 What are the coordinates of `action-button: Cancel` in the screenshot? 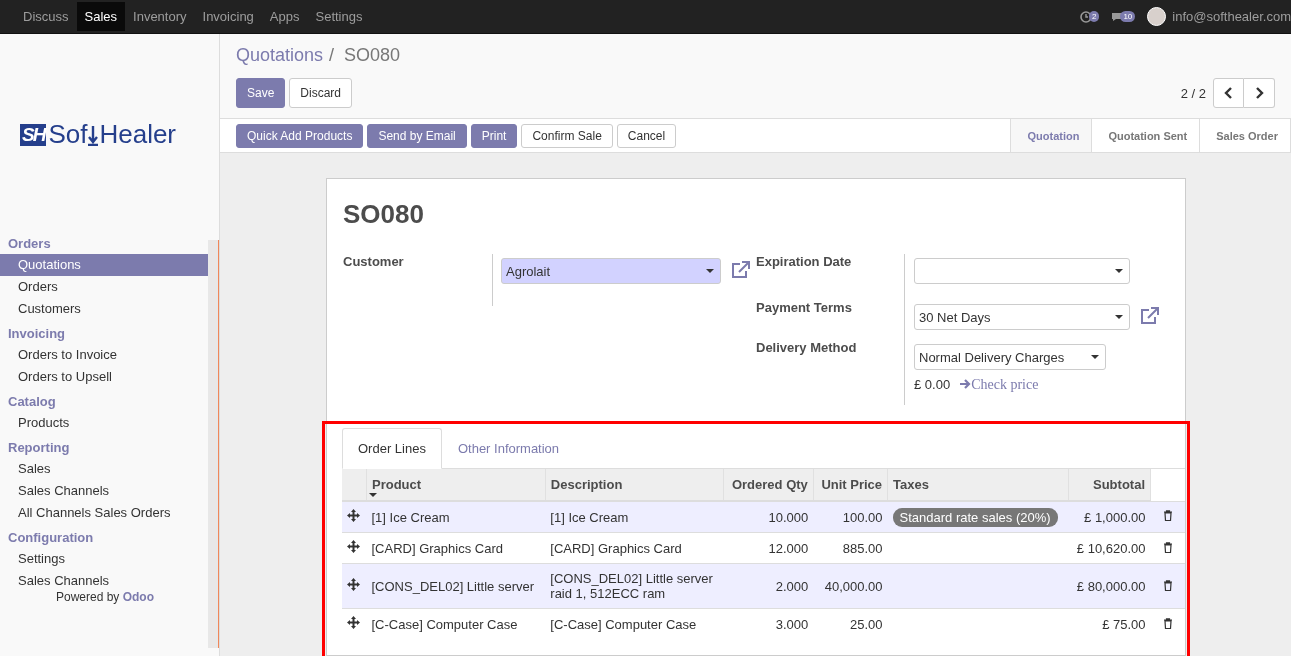 It's located at (646, 135).